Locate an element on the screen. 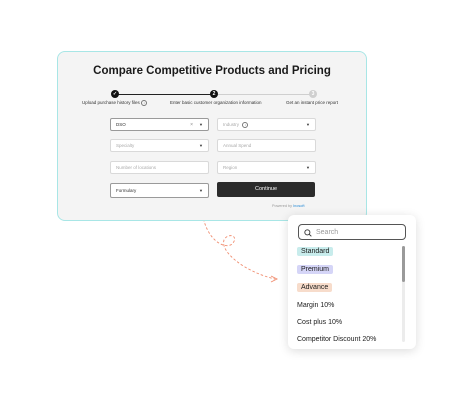  option-standard: Standard is located at coordinates (315, 251).